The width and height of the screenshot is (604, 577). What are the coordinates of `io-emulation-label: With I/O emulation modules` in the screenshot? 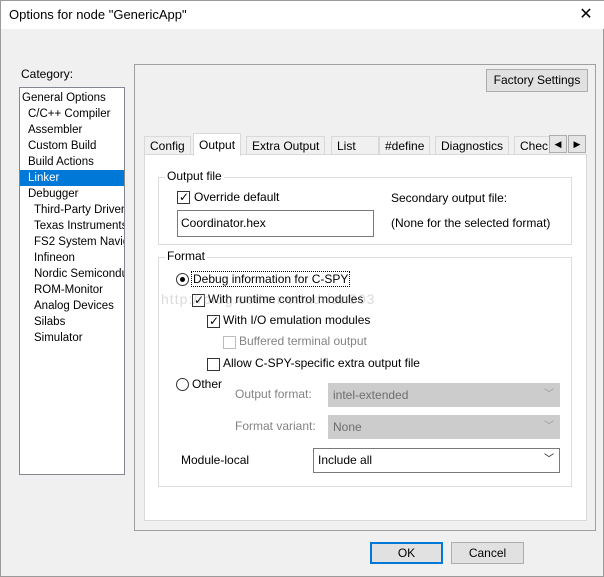 It's located at (297, 320).